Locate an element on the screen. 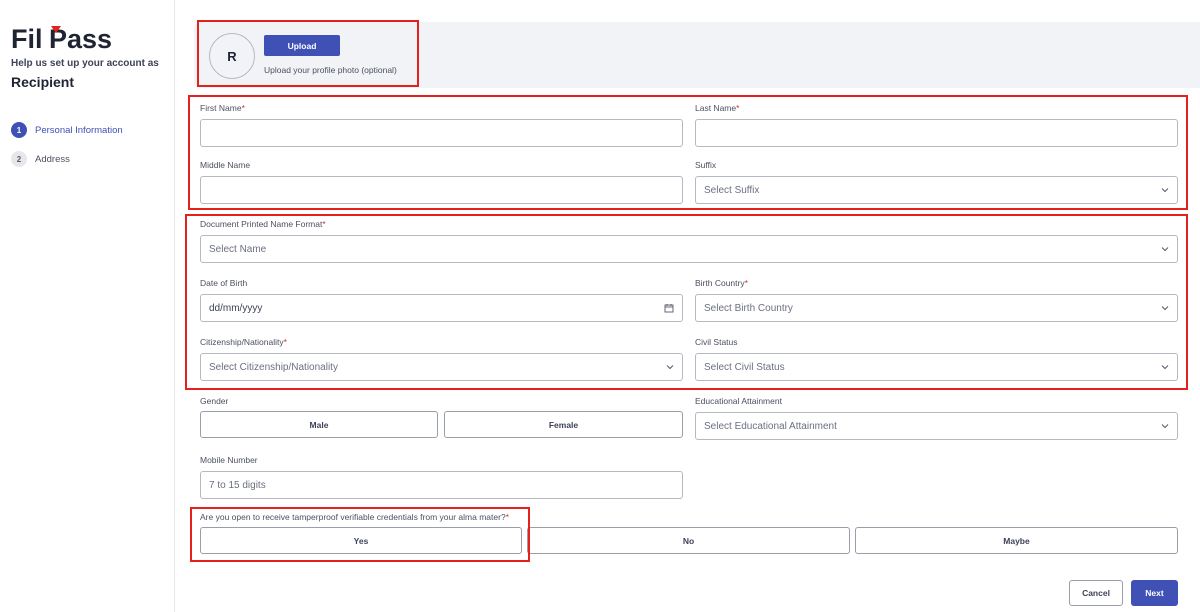 This screenshot has width=1200, height=612. mobile-number-input is located at coordinates (441, 485).